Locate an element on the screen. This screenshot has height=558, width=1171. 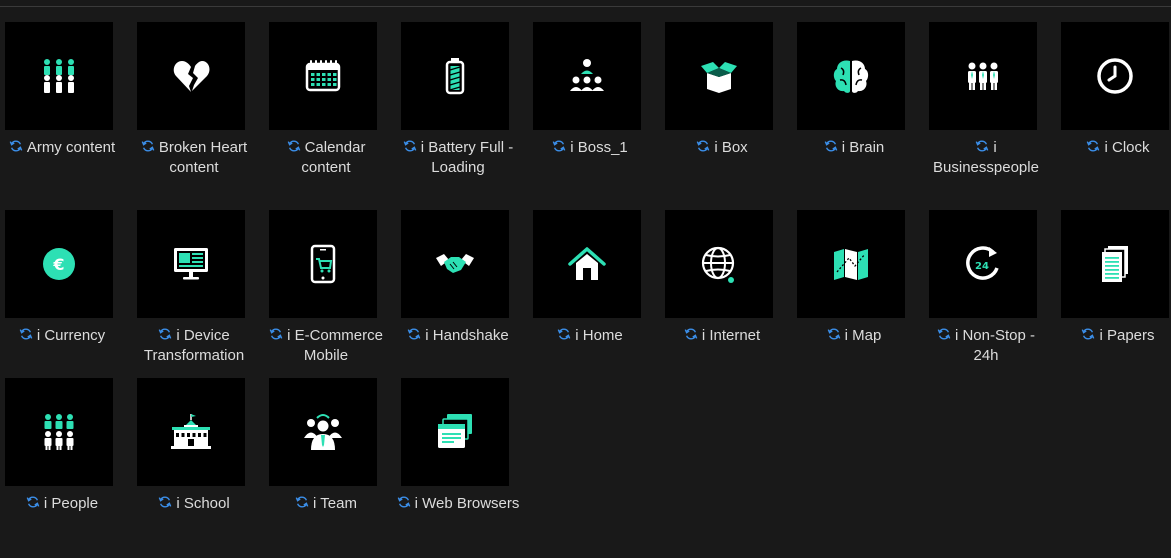
file-name: i Currency is located at coordinates (71, 335).